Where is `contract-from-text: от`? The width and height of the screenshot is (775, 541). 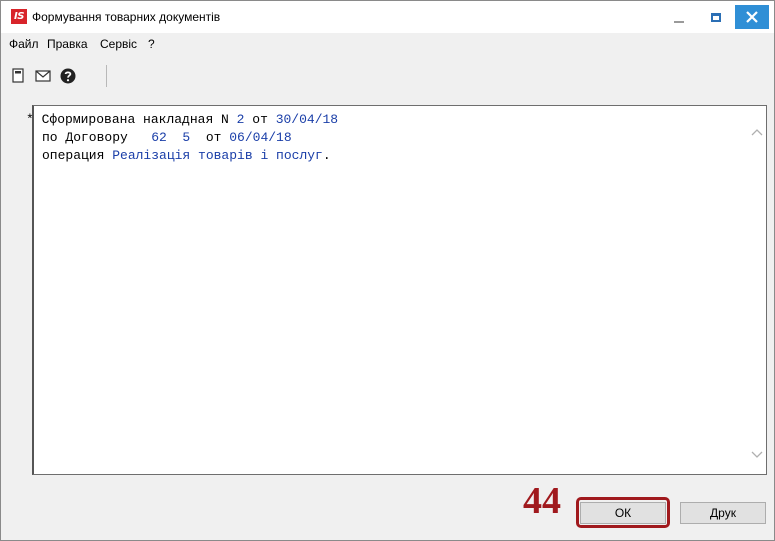
contract-from-text: от is located at coordinates (210, 137).